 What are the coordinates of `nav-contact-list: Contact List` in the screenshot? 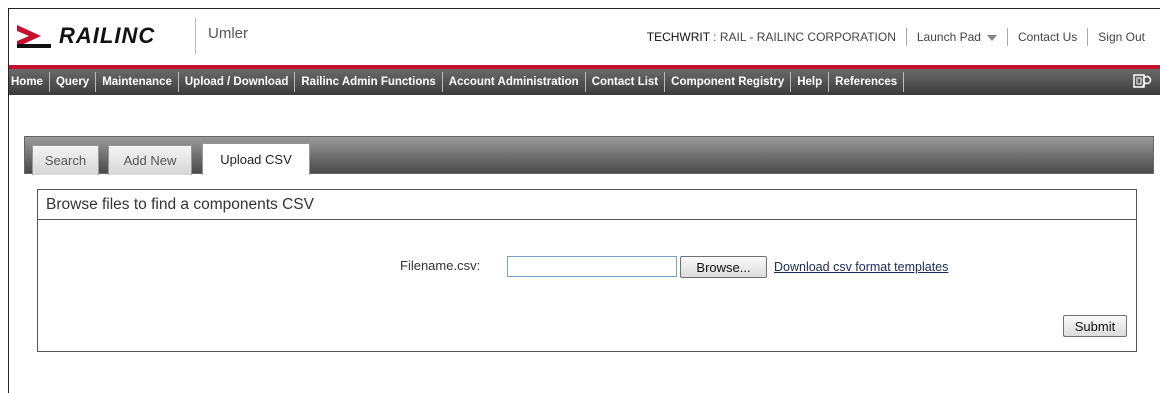 It's located at (626, 82).